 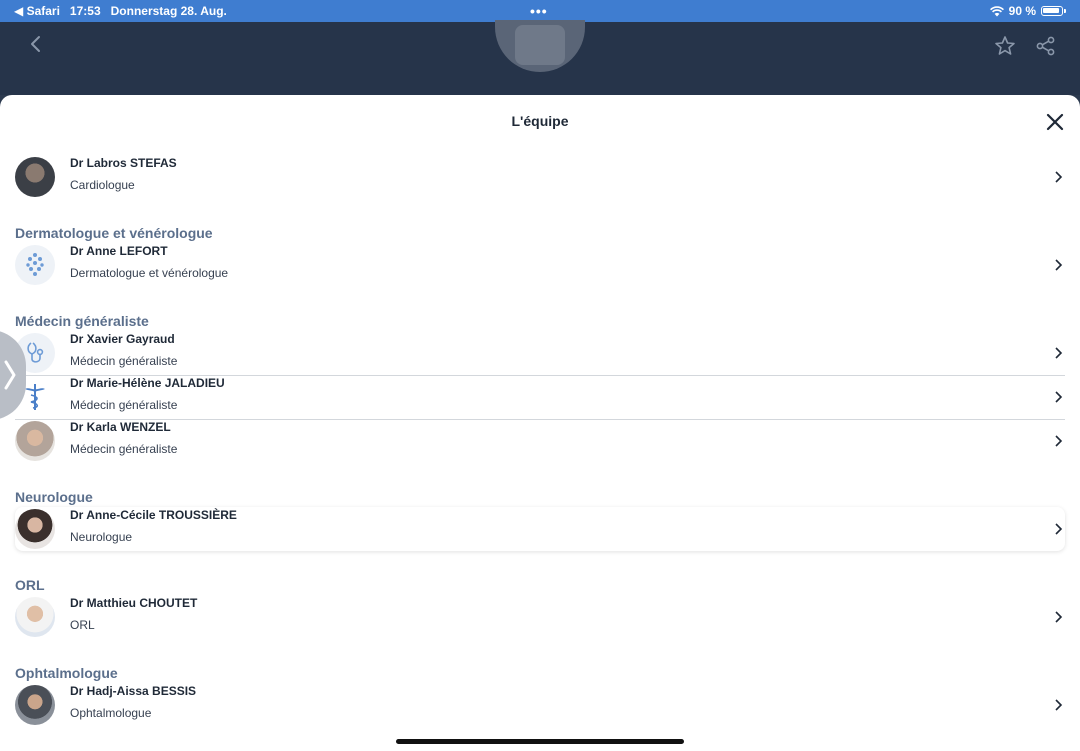 What do you see at coordinates (37, 11) in the screenshot?
I see `back-to-safari-link: ◀ Safari` at bounding box center [37, 11].